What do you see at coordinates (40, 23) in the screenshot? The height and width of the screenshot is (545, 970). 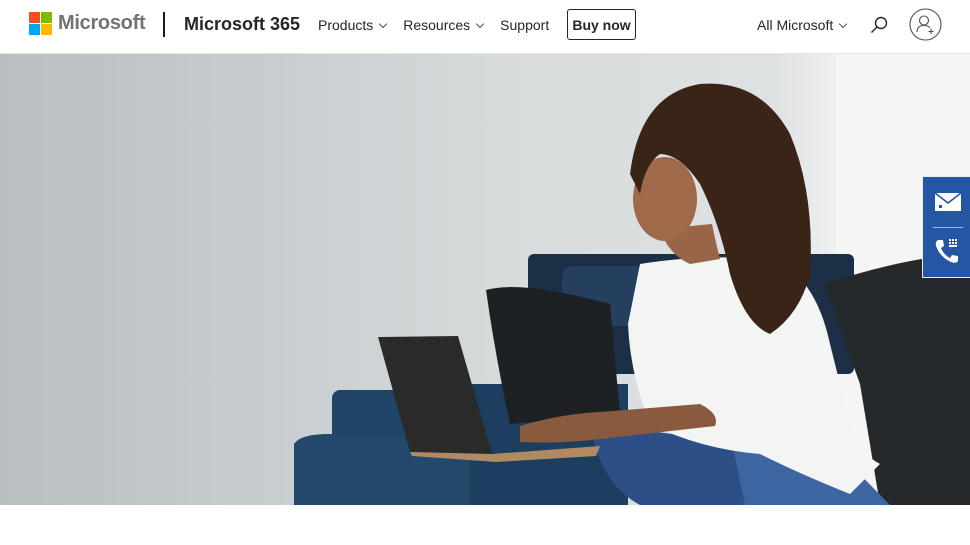 I see `microsoft-logo-icon` at bounding box center [40, 23].